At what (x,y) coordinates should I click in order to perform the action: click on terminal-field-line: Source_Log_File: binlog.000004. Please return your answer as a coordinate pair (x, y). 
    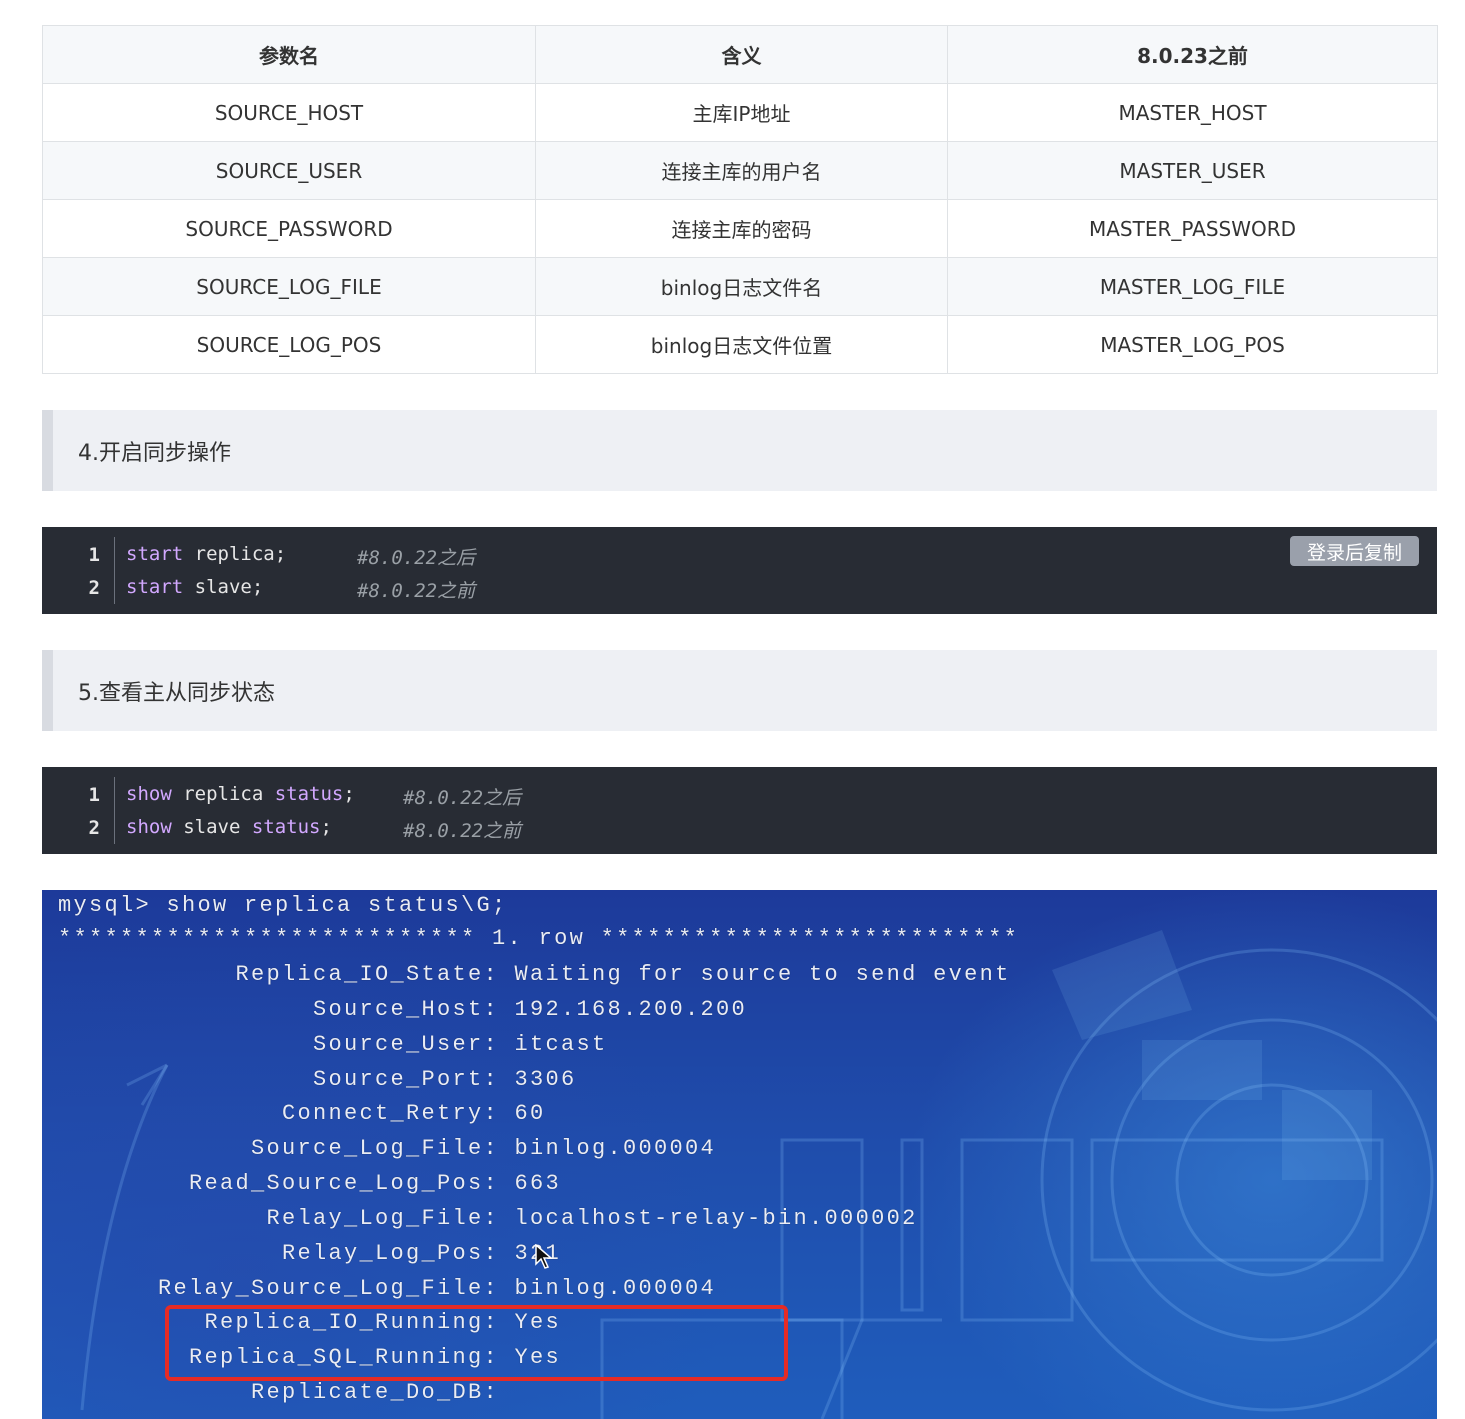
    Looking at the image, I should click on (387, 1153).